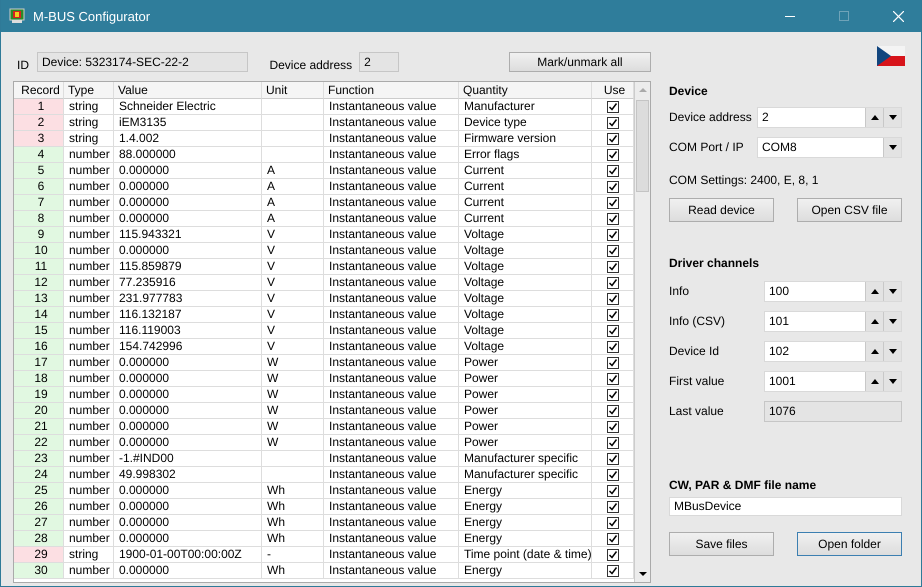 The width and height of the screenshot is (922, 587). I want to click on column-header: Use, so click(613, 90).